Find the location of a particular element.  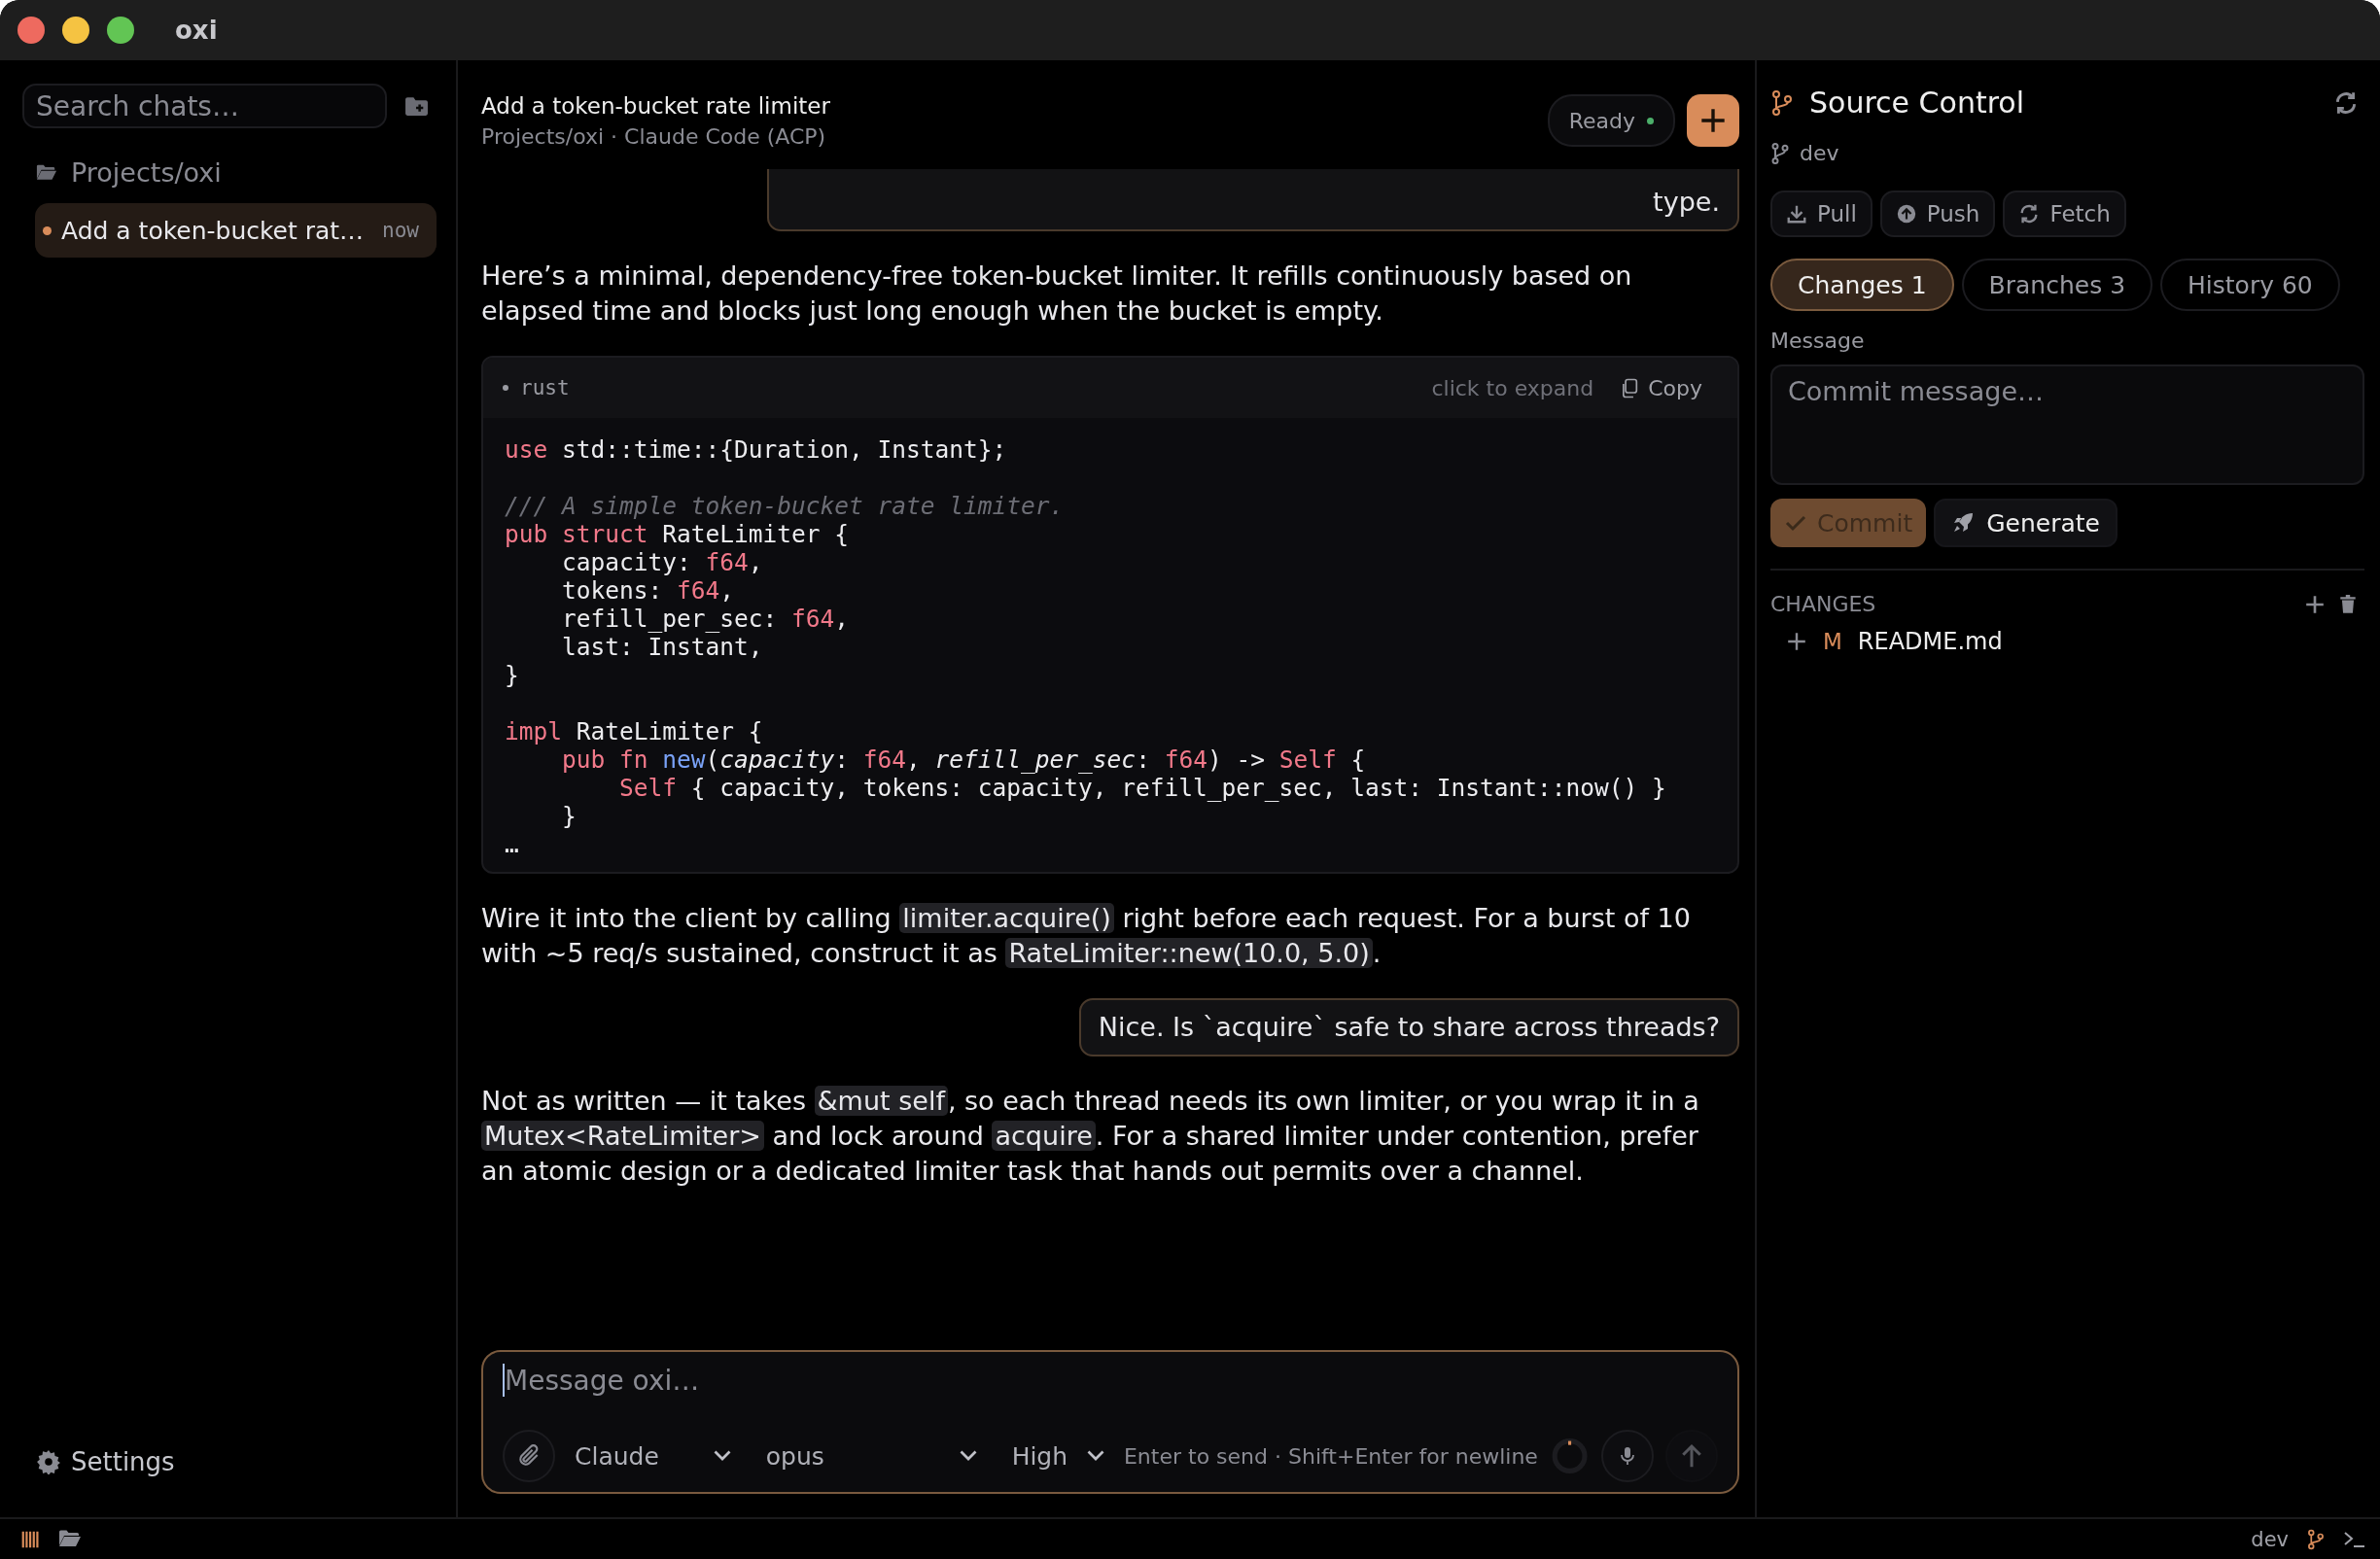

rocket-icon is located at coordinates (1963, 523).